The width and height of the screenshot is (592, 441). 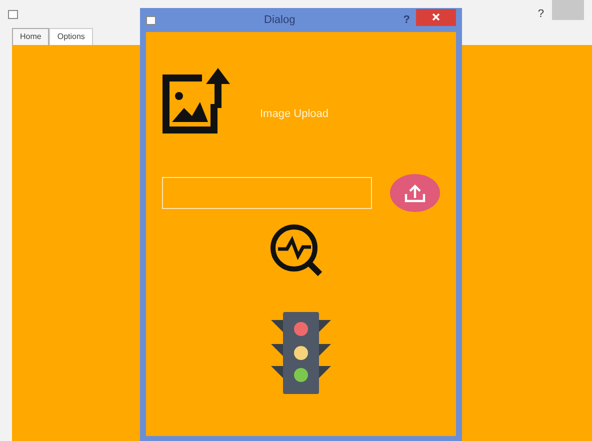 I want to click on window-title: Dialog, so click(x=279, y=20).